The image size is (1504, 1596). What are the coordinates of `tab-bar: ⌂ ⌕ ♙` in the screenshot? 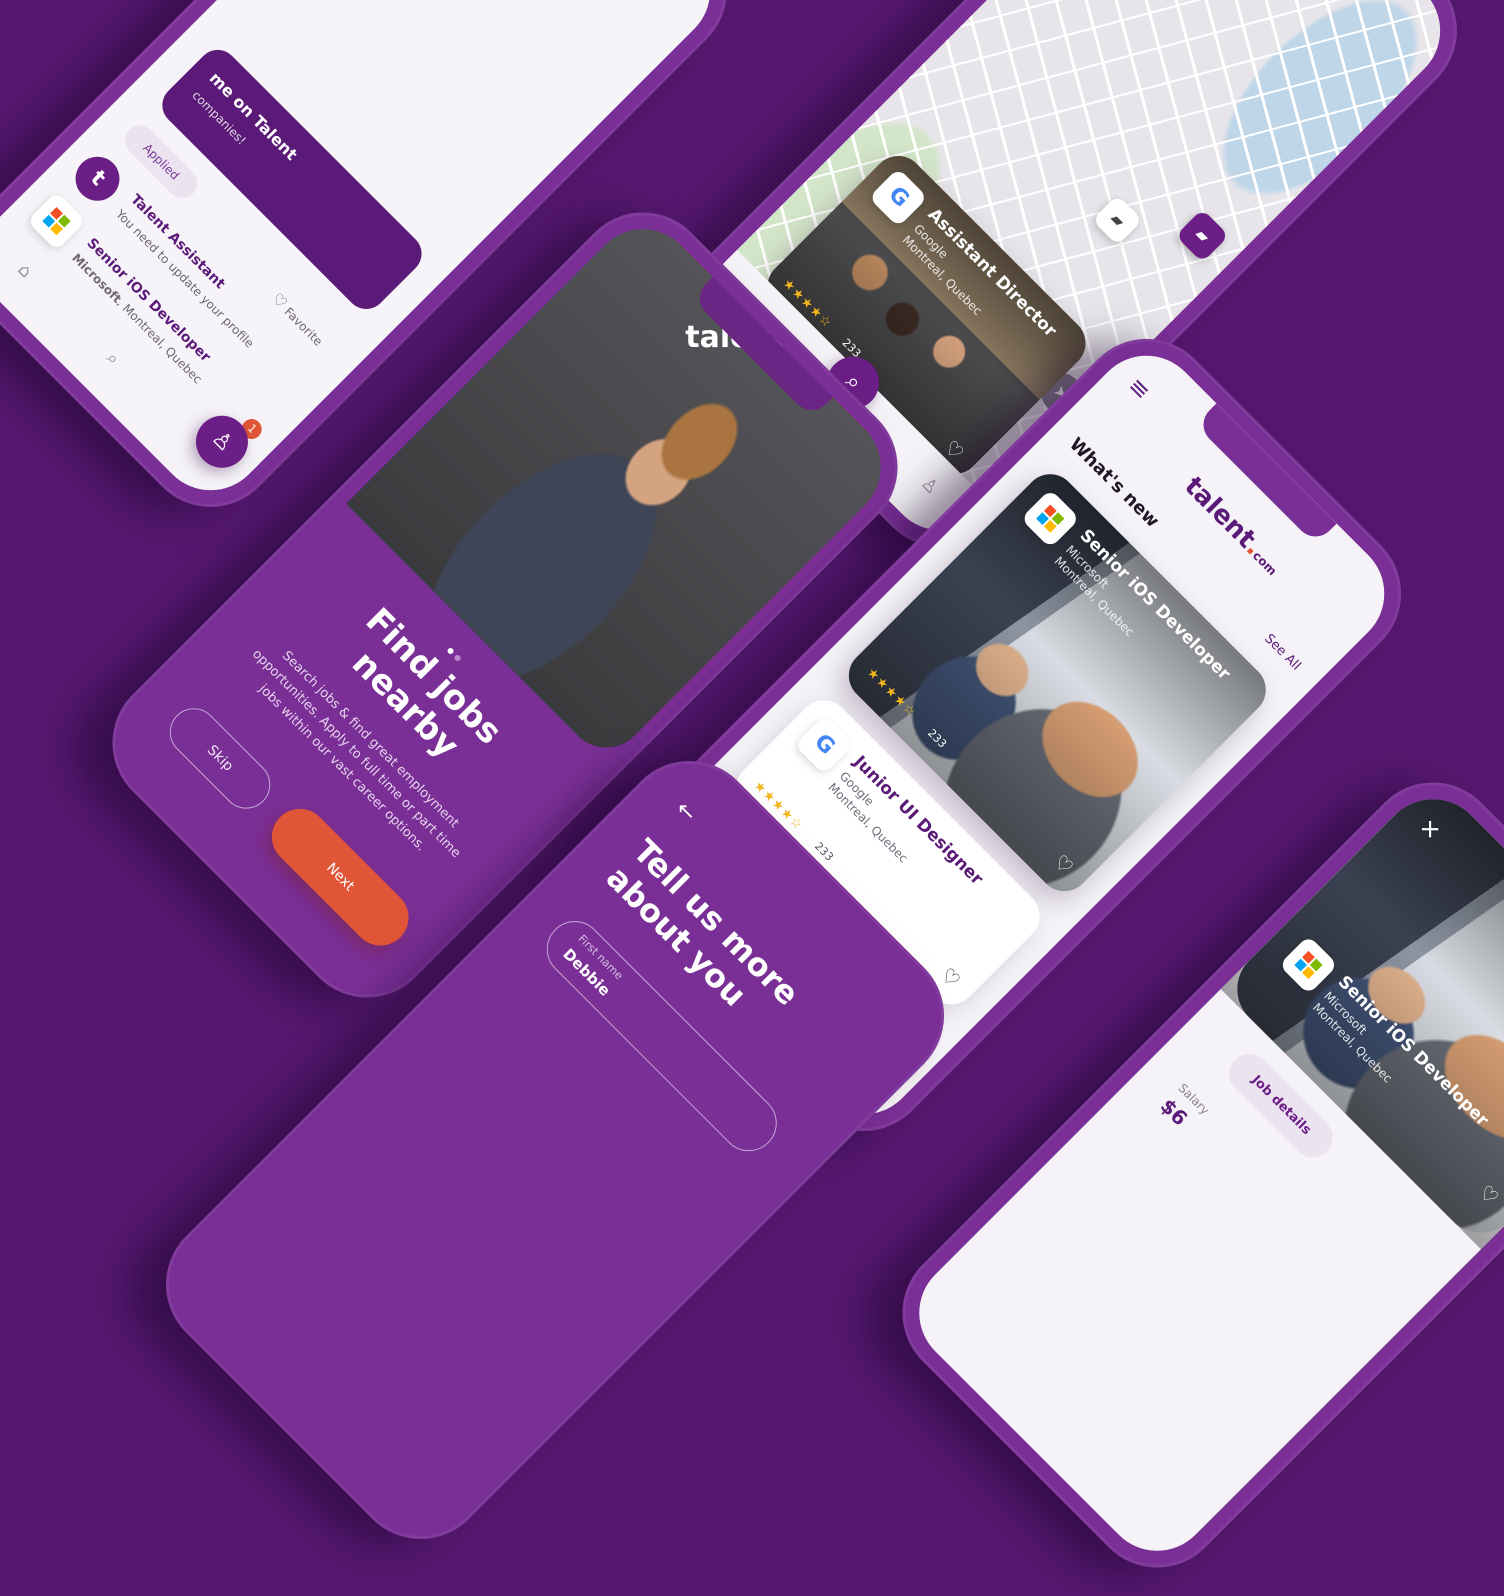 It's located at (130, 361).